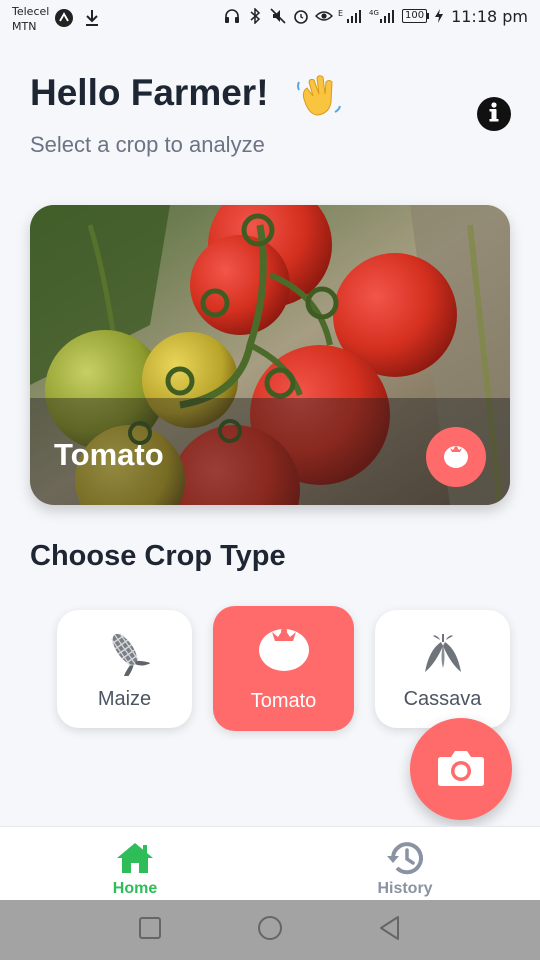 The image size is (540, 960). Describe the element at coordinates (340, 13) in the screenshot. I see `network-label: E` at that location.